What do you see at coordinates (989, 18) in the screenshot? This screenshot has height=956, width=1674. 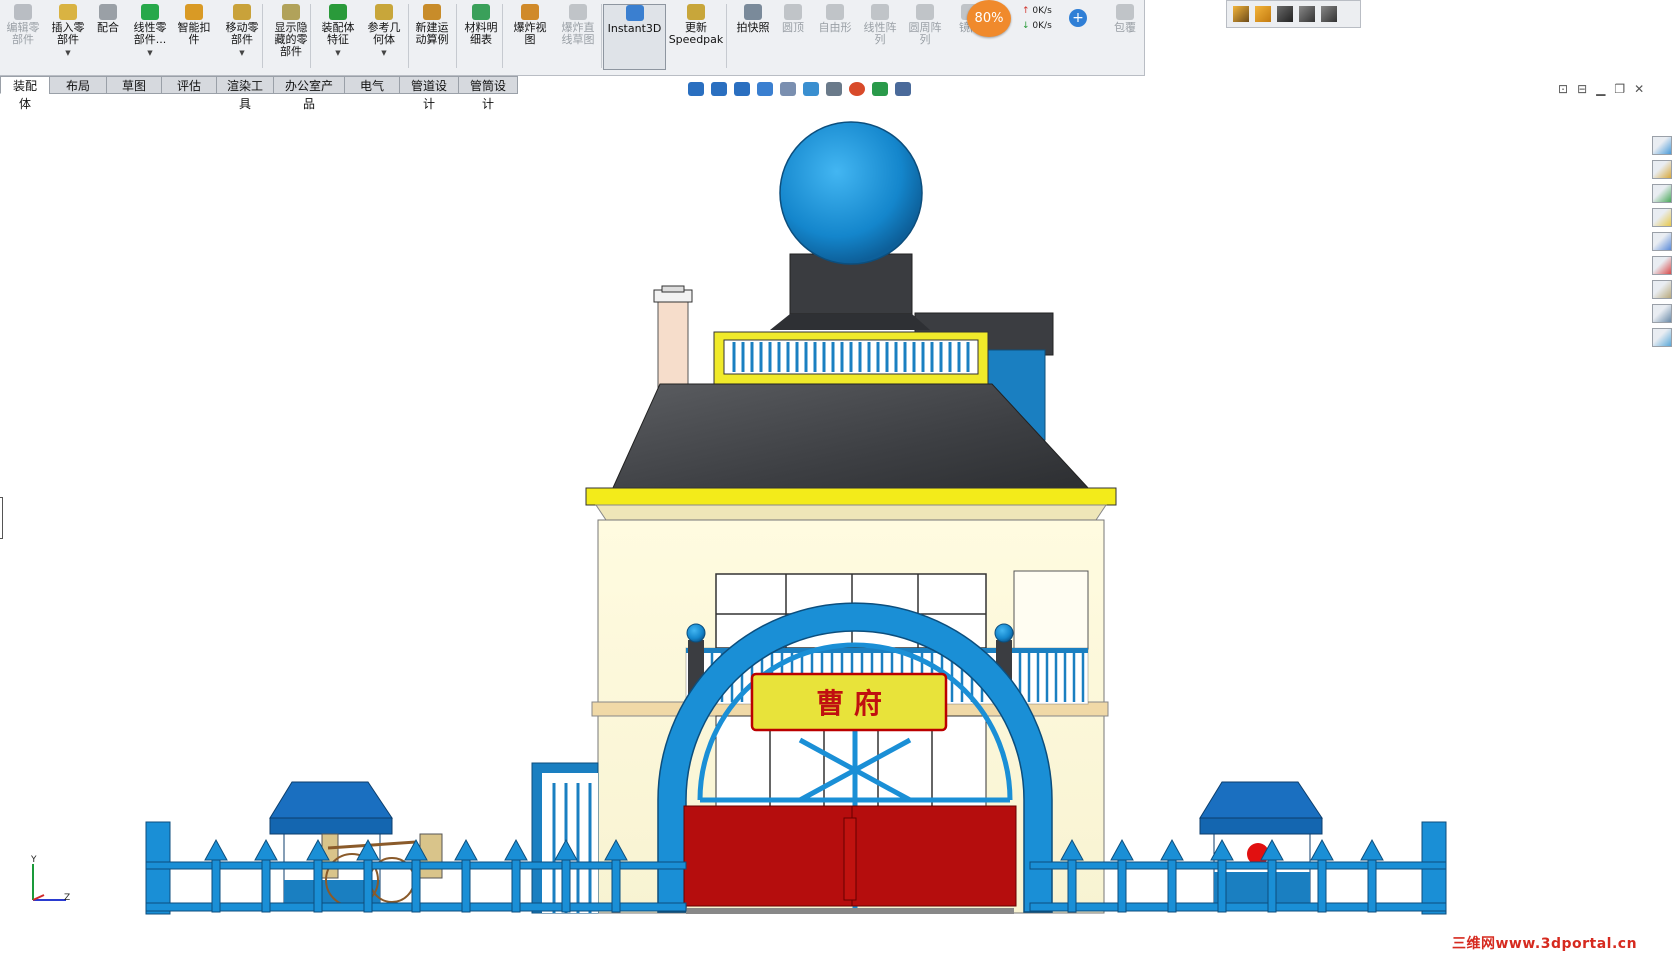 I see `speed-percent: 80%` at bounding box center [989, 18].